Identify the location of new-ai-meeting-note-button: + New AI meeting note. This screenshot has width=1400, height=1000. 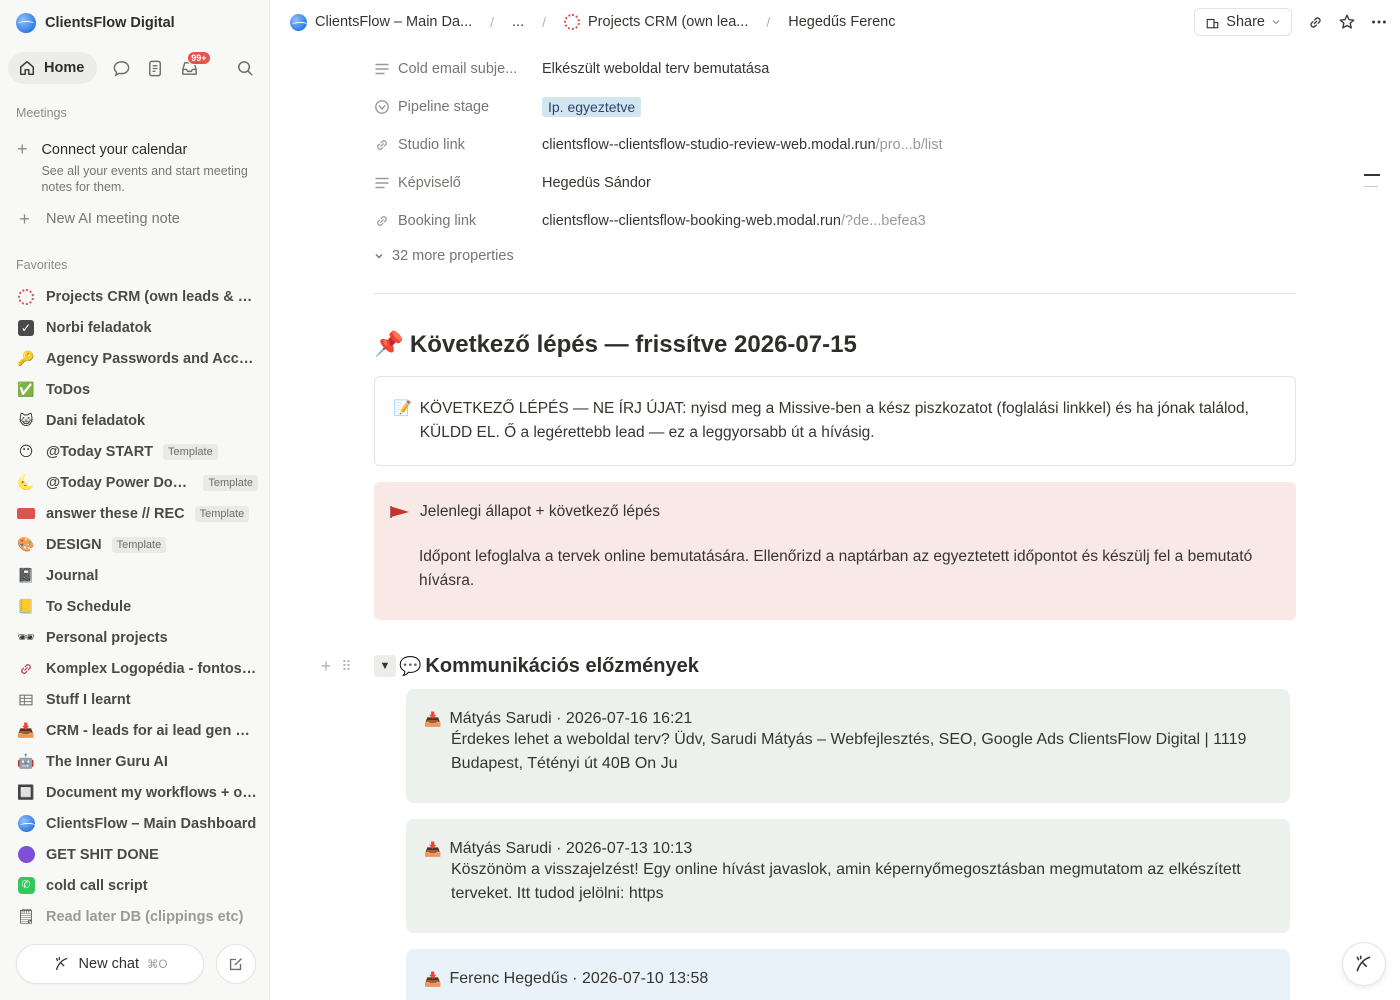
(98, 219).